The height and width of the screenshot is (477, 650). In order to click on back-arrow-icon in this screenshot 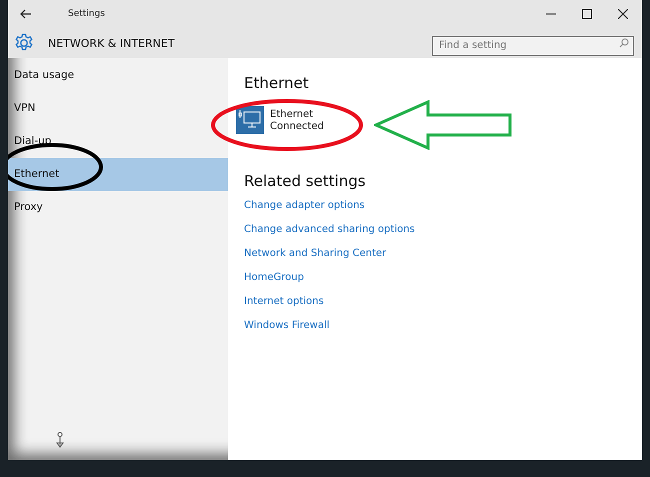, I will do `click(26, 14)`.